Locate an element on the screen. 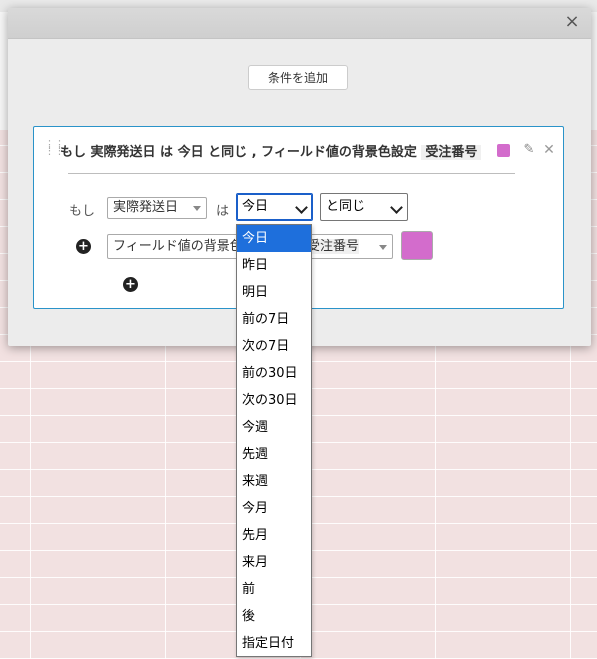 The width and height of the screenshot is (597, 659). rule-summary: もし 実際発送日 は 今日 と同じ , フィールド値の背景色設定 受注番号 is located at coordinates (271, 150).